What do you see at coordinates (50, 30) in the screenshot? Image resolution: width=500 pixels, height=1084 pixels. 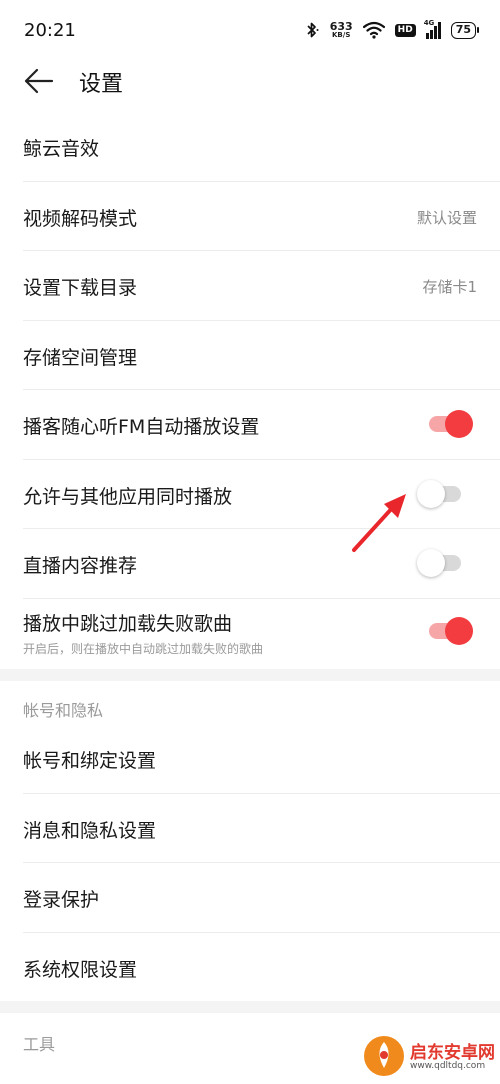 I see `status-time: 20:21` at bounding box center [50, 30].